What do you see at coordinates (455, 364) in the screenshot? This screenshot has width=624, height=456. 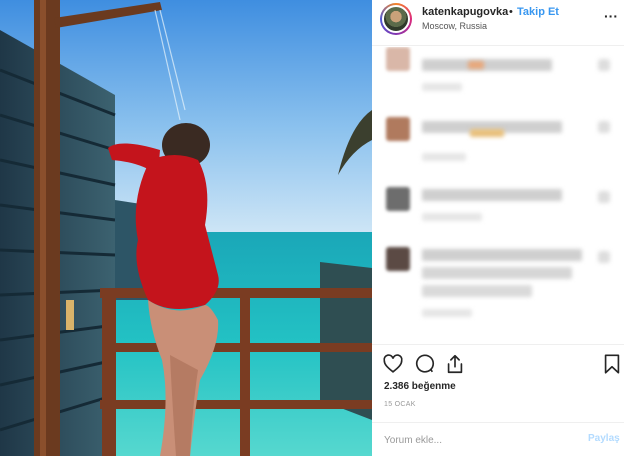 I see `share-icon` at bounding box center [455, 364].